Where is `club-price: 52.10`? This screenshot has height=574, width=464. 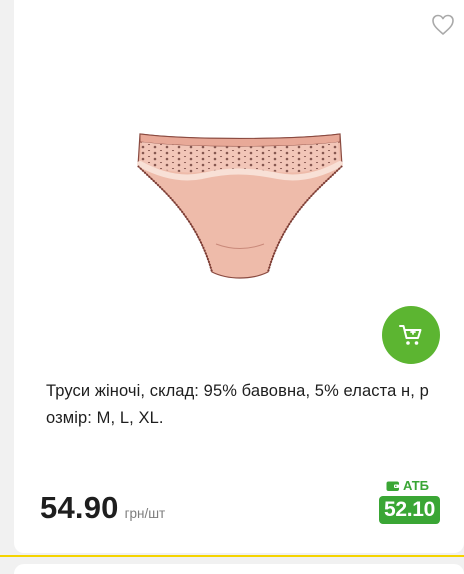
club-price: 52.10 is located at coordinates (410, 510).